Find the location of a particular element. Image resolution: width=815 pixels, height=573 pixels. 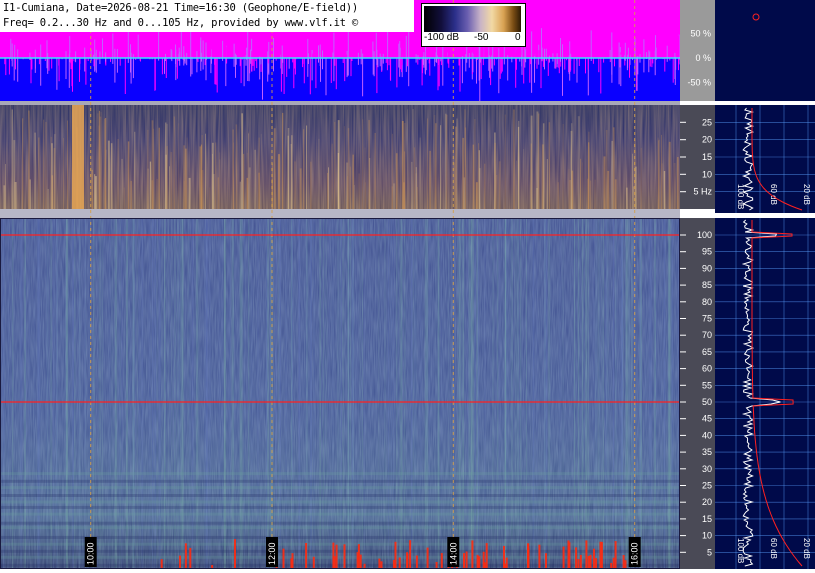

time-label: 14:00 is located at coordinates (453, 553).